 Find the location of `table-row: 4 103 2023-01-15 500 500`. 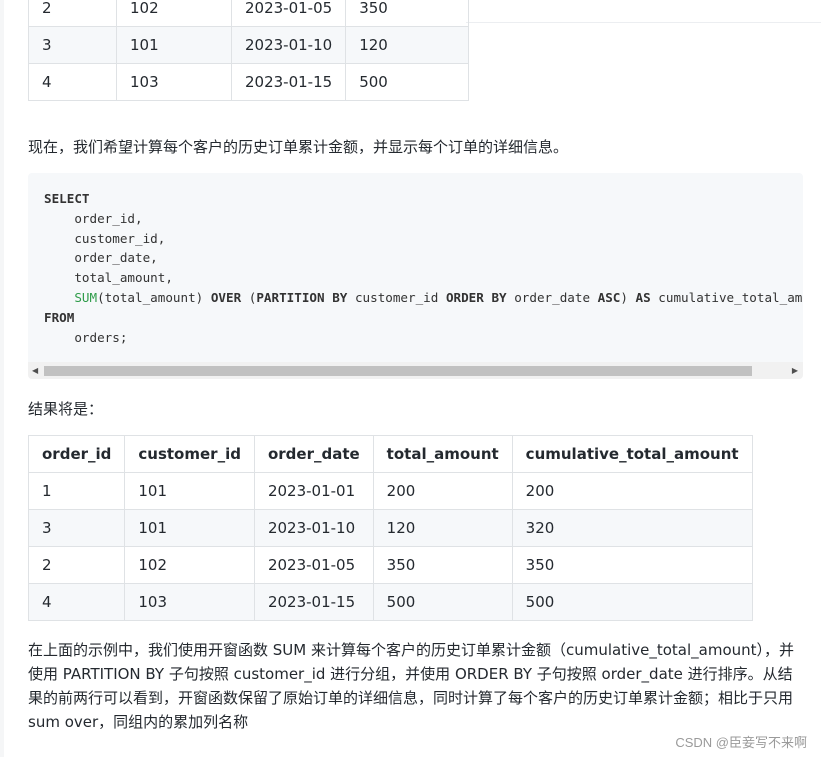

table-row: 4 103 2023-01-15 500 500 is located at coordinates (390, 602).